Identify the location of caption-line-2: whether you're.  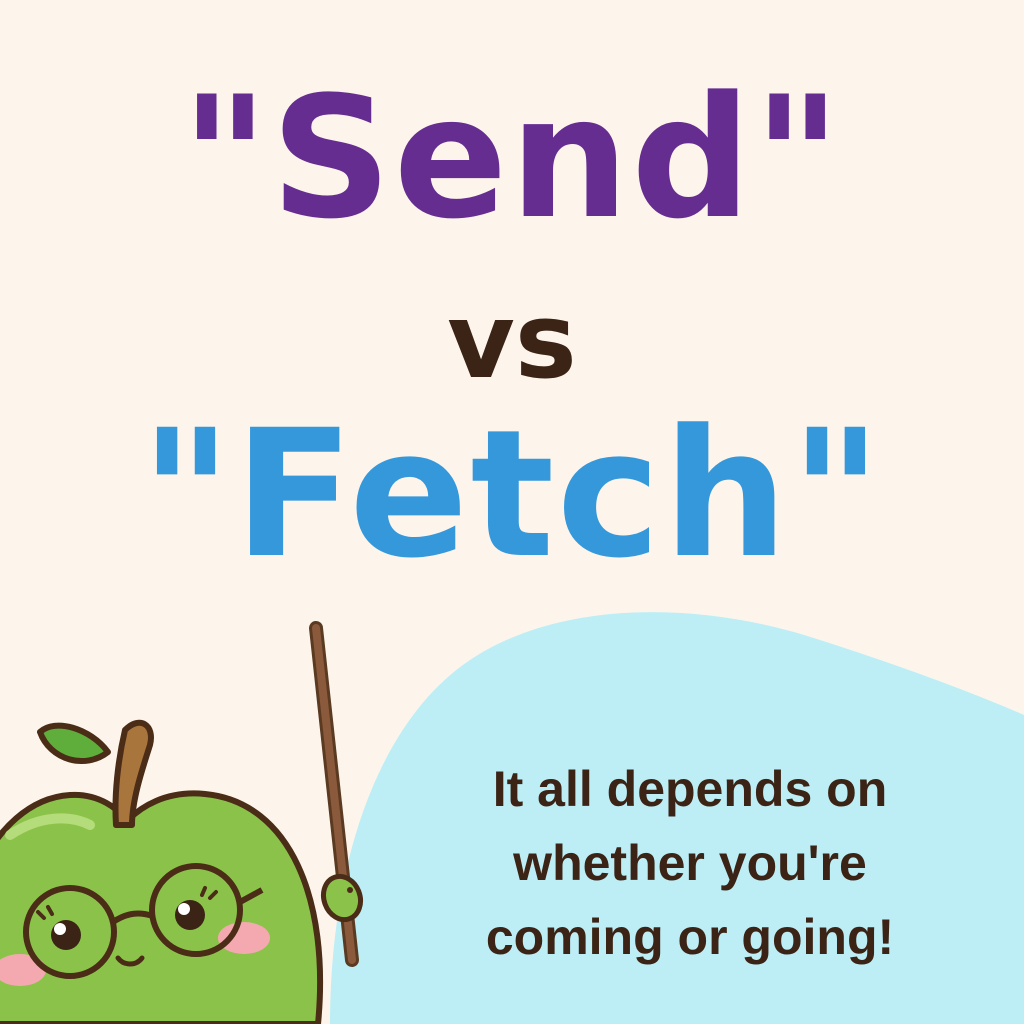
(690, 863).